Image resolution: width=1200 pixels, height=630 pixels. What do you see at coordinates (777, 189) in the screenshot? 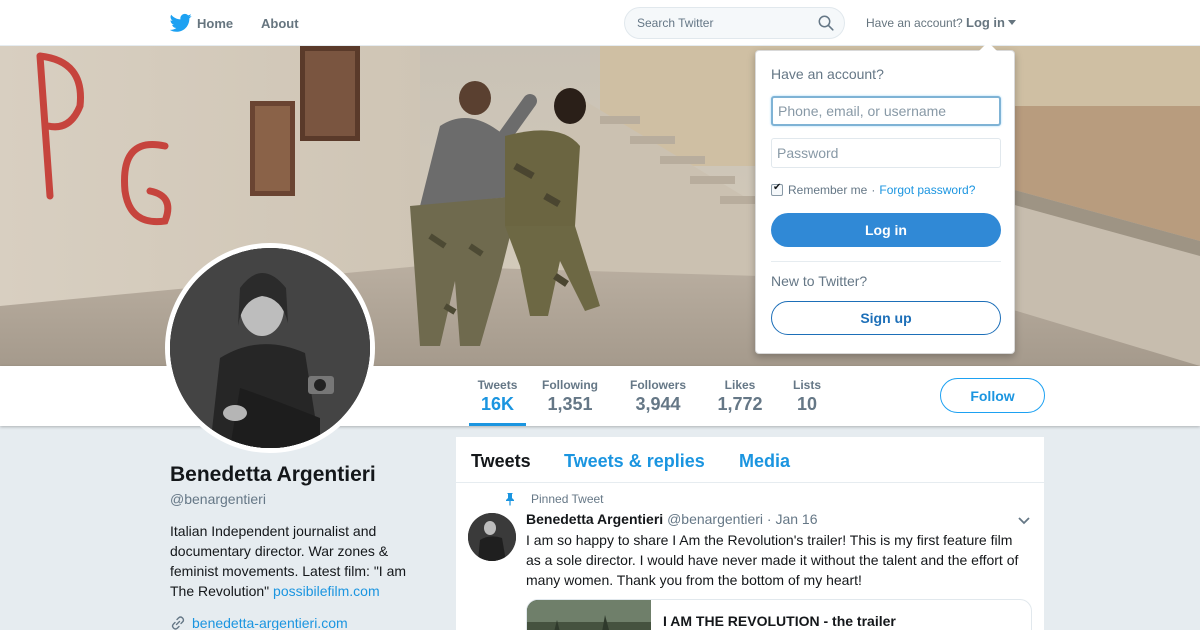
I see `remember-checkbox` at bounding box center [777, 189].